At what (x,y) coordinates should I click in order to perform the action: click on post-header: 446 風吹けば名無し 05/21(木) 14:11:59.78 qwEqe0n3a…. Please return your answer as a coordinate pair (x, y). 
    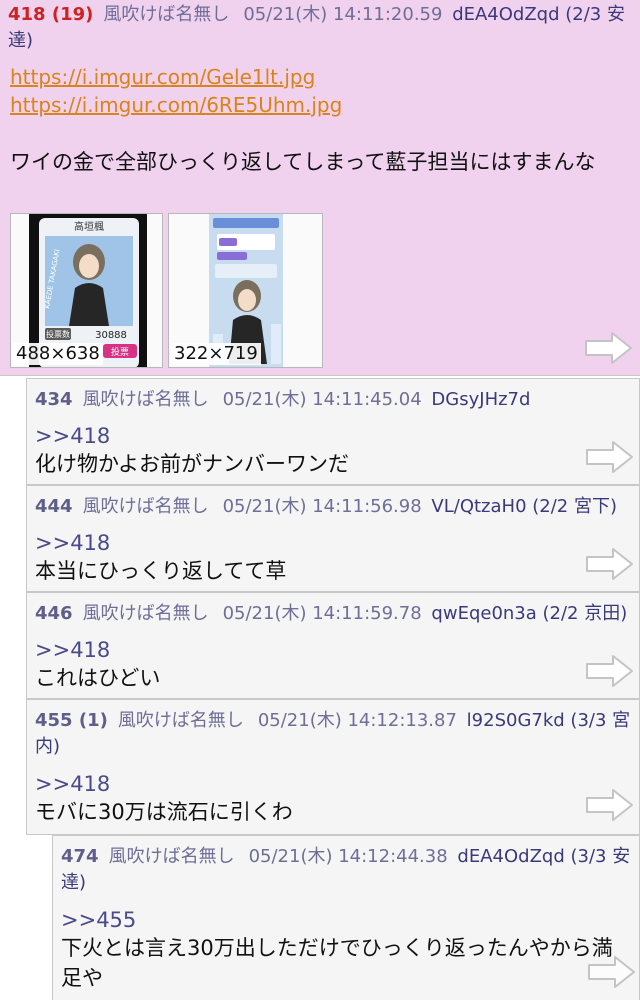
    Looking at the image, I should click on (331, 614).